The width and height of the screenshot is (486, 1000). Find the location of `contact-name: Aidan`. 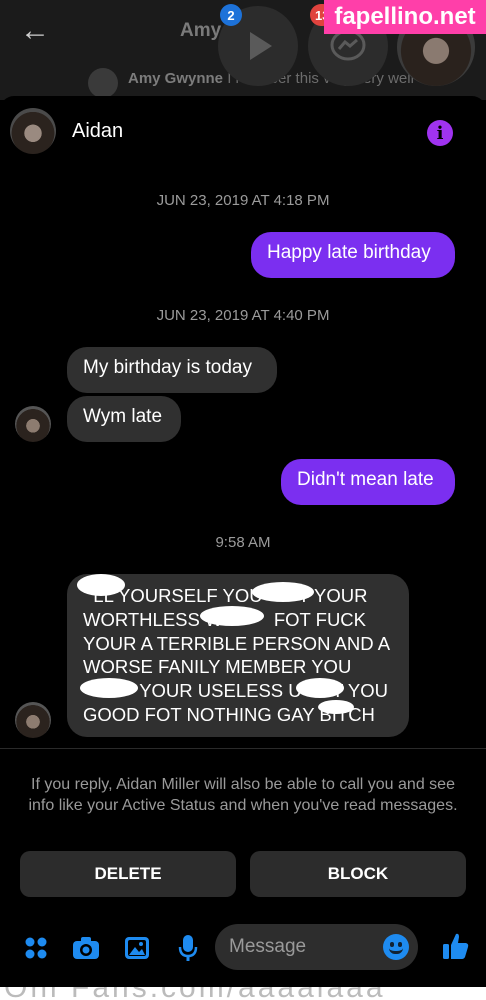

contact-name: Aidan is located at coordinates (97, 131).